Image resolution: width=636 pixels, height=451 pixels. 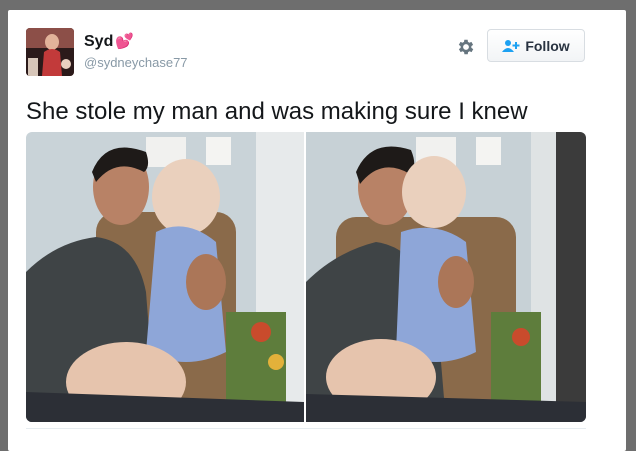 What do you see at coordinates (547, 45) in the screenshot?
I see `follow-label: Follow` at bounding box center [547, 45].